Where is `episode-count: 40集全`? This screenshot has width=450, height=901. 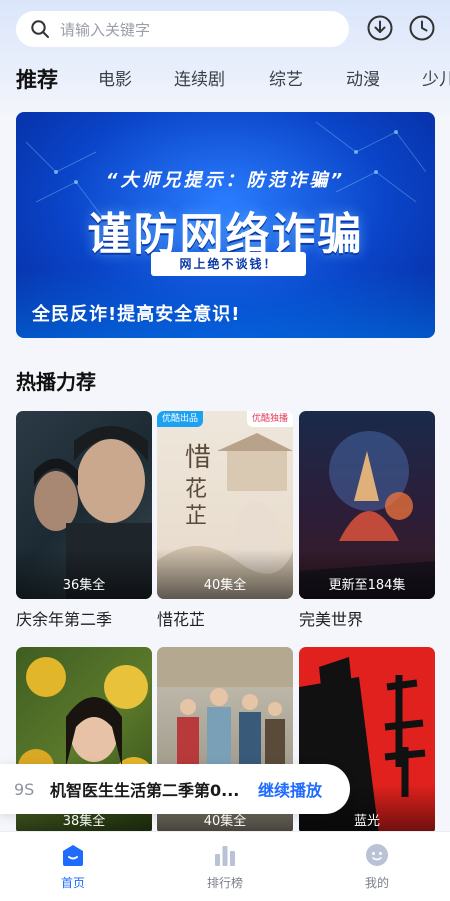
episode-count: 40集全 is located at coordinates (225, 585).